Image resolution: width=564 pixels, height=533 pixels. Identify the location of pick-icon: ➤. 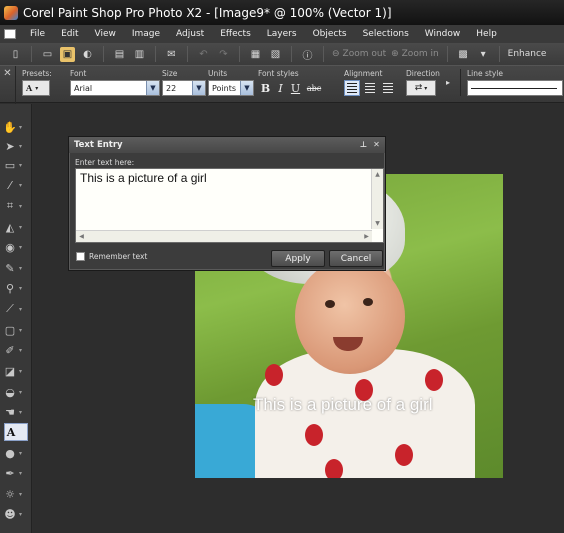
(10, 146).